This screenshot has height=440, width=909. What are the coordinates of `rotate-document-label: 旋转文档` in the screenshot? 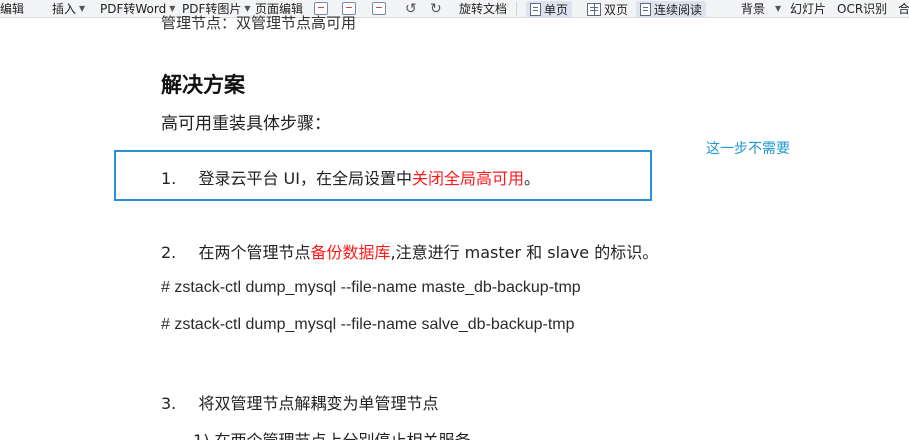 It's located at (483, 9).